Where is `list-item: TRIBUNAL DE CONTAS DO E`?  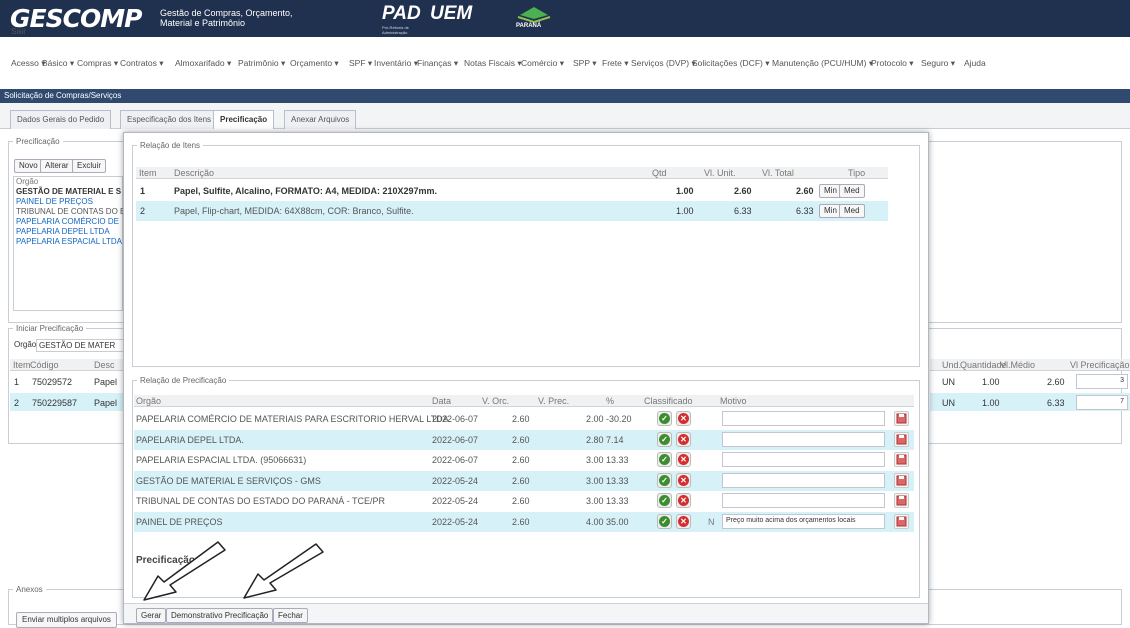
list-item: TRIBUNAL DE CONTAS DO E is located at coordinates (69, 212).